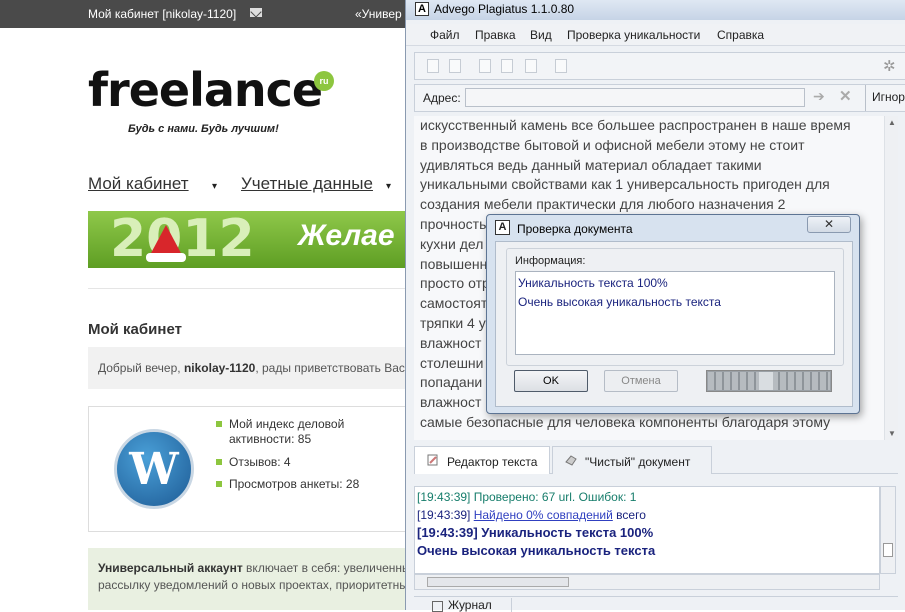 This screenshot has height=612, width=905. I want to click on mail-icon, so click(256, 12).